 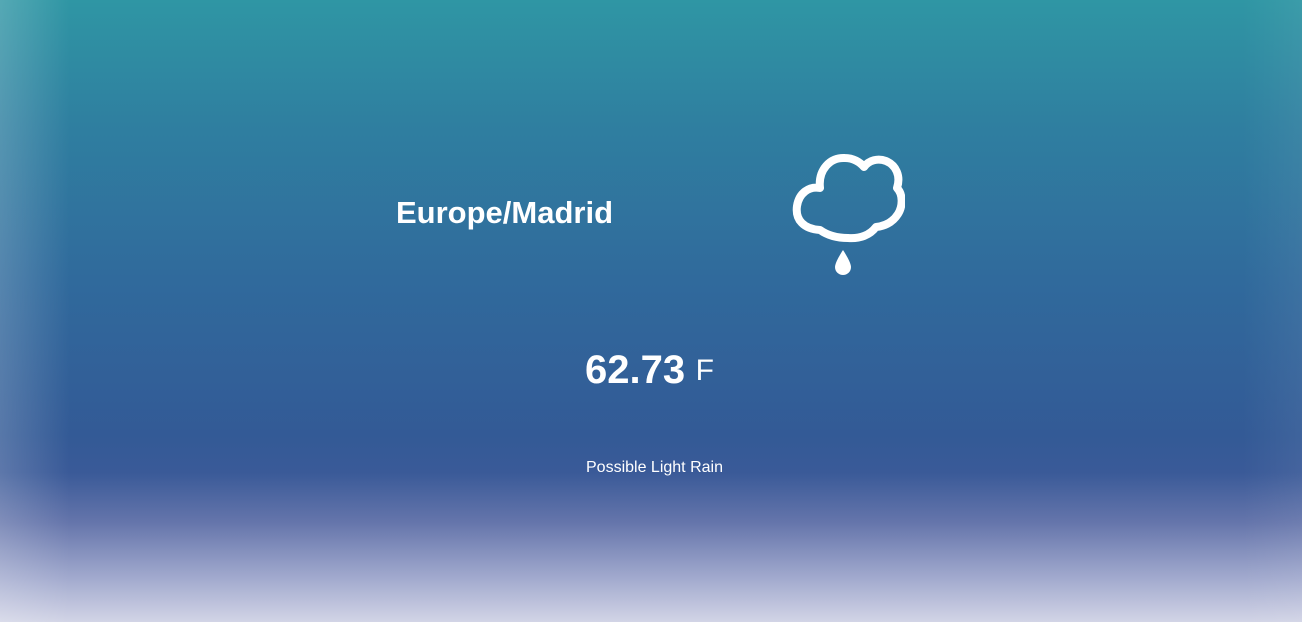 What do you see at coordinates (35, 311) in the screenshot?
I see `background-haze-left` at bounding box center [35, 311].